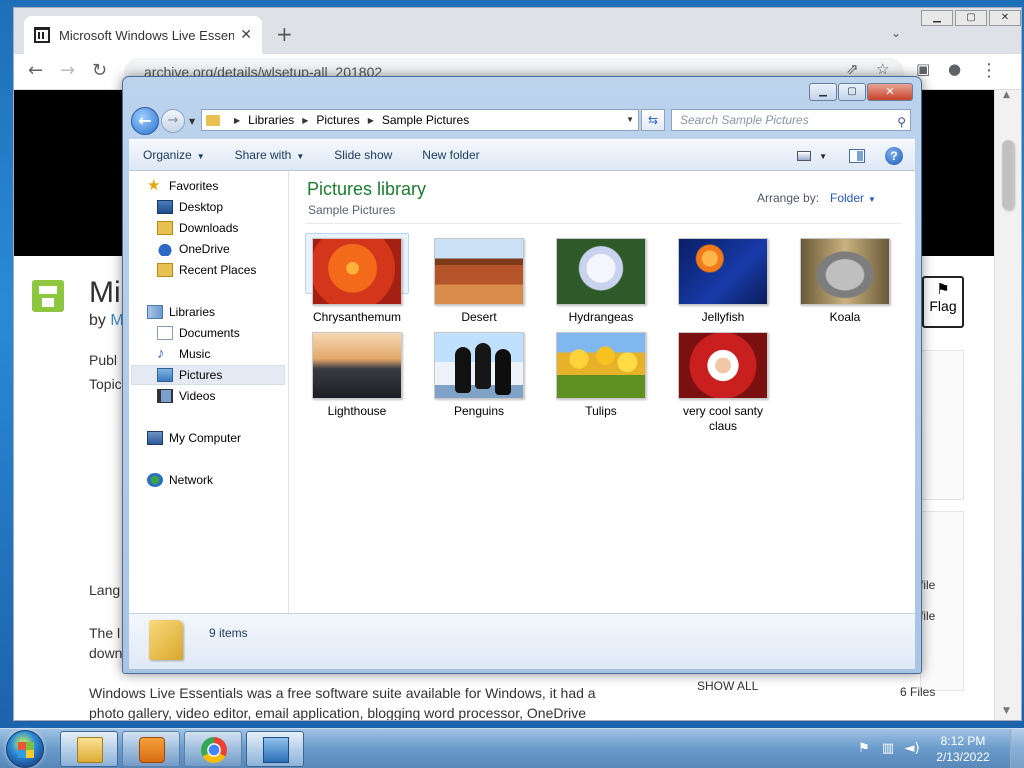 This screenshot has height=768, width=1024. Describe the element at coordinates (630, 119) in the screenshot. I see `address-history-chevron-icon: ▼` at that location.